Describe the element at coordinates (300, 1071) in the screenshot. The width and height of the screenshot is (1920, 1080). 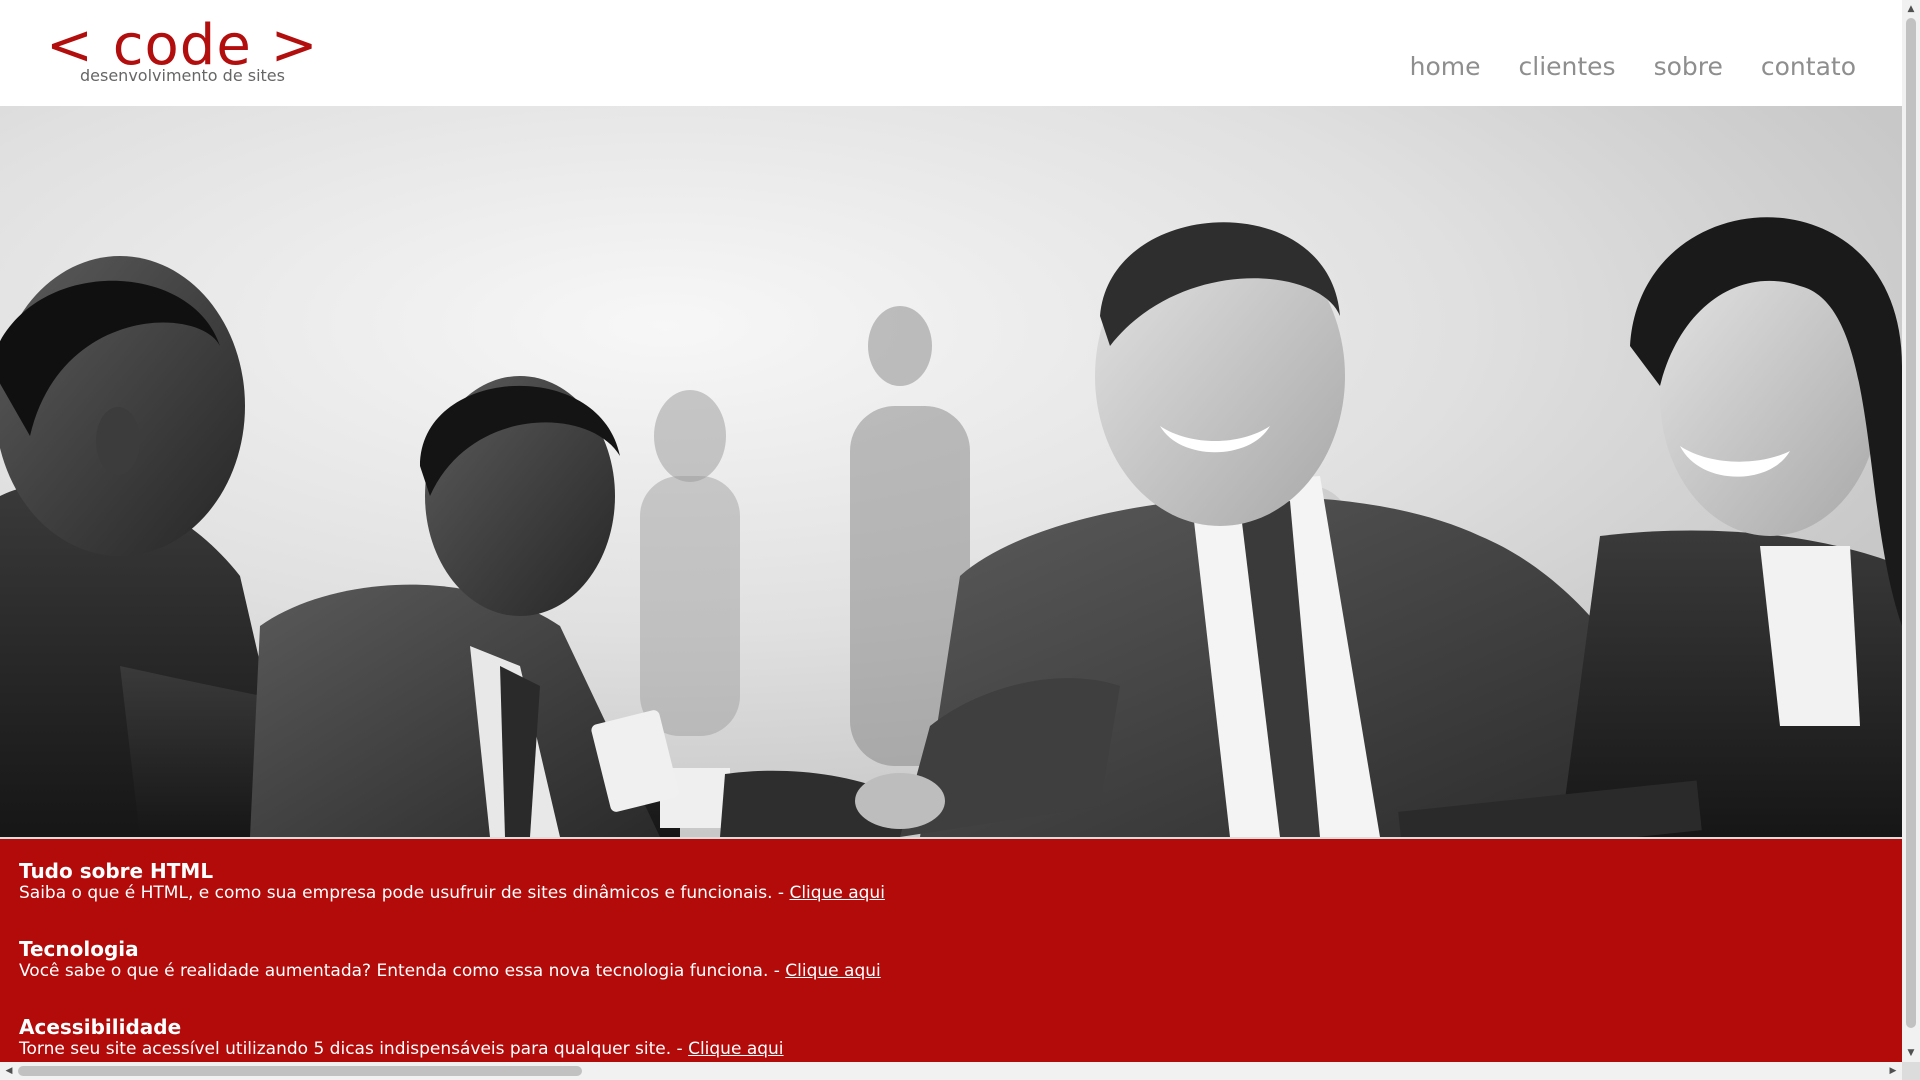
I see `horizontal-scroll-thumb` at that location.